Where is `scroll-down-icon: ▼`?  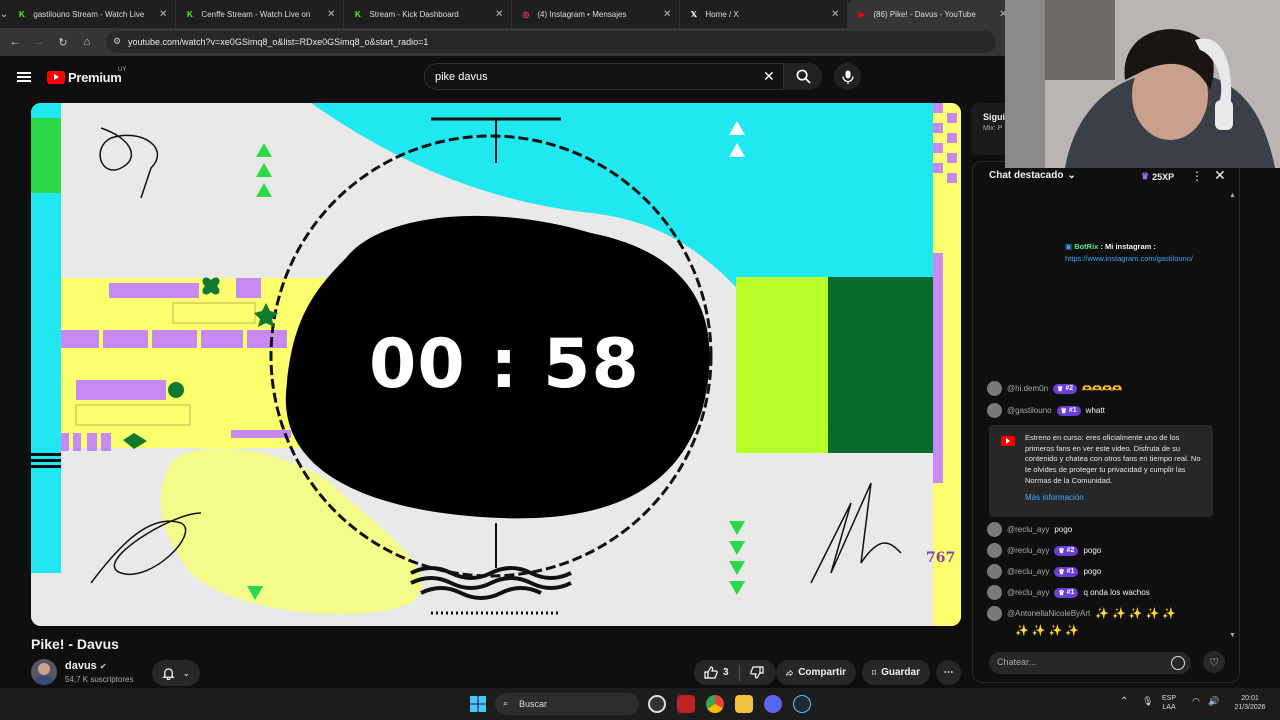
scroll-down-icon: ▼ is located at coordinates (1232, 635).